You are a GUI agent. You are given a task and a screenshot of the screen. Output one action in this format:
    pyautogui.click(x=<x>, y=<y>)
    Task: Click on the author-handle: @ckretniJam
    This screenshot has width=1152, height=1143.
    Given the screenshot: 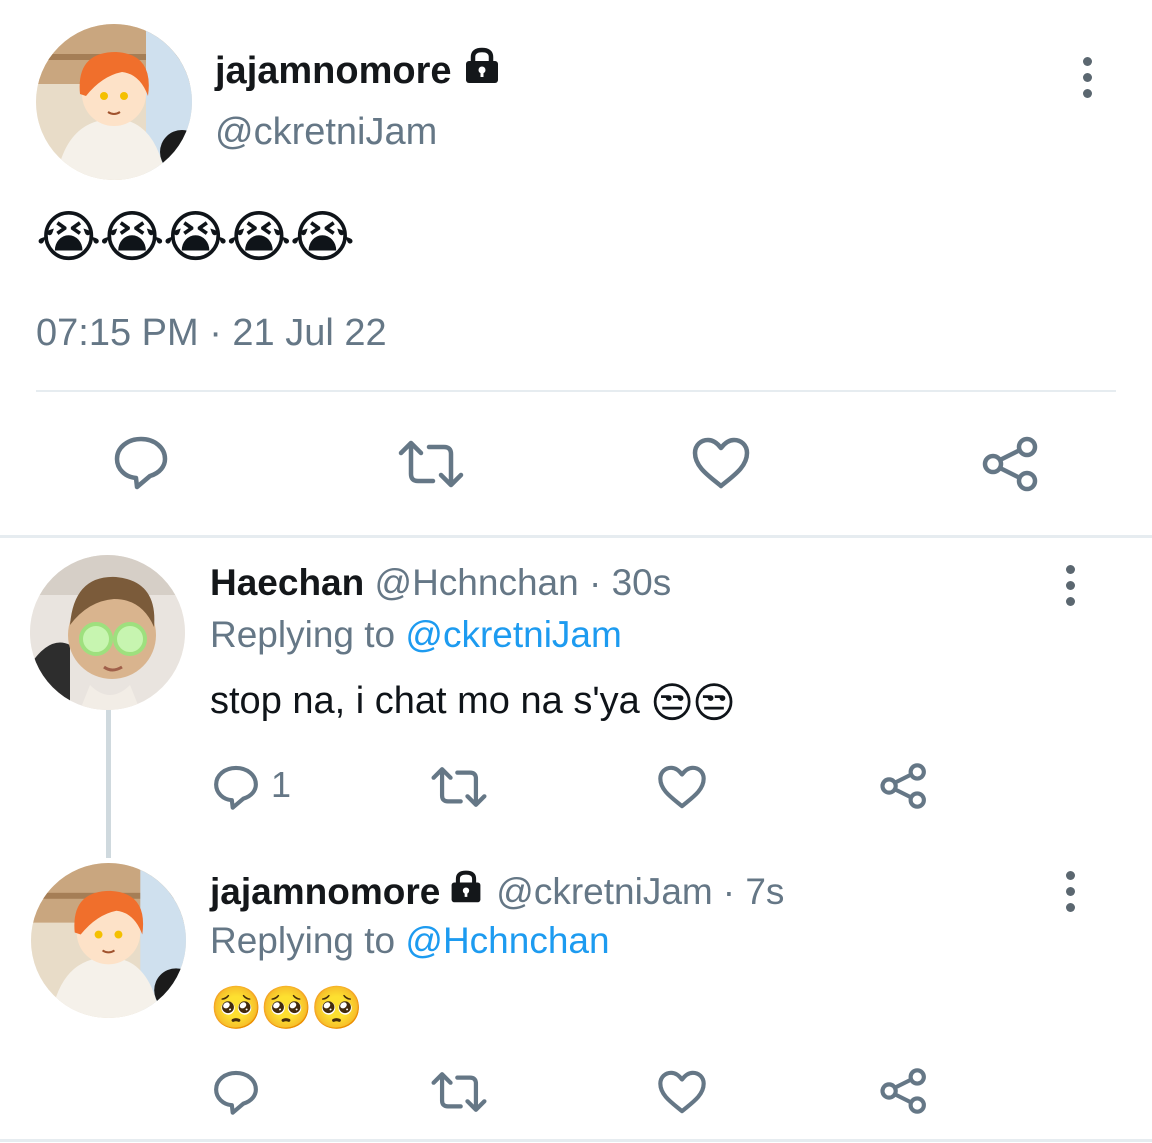 What is the action you would take?
    pyautogui.click(x=326, y=132)
    